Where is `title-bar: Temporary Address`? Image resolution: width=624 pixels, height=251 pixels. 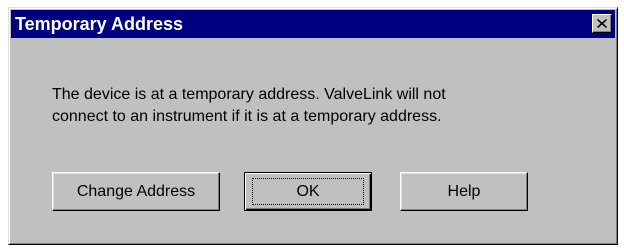 title-bar: Temporary Address is located at coordinates (313, 24).